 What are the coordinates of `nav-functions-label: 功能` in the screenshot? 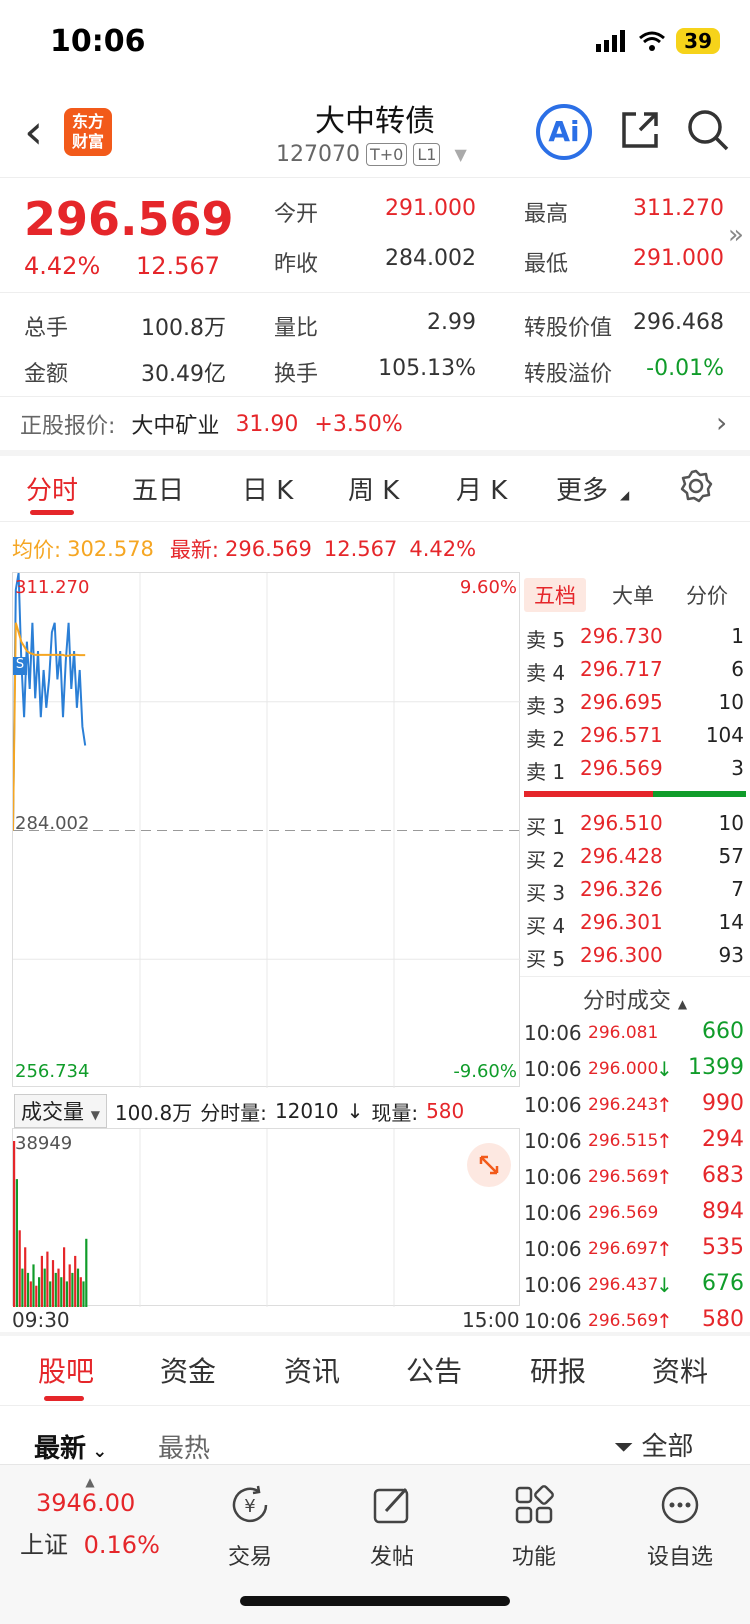 It's located at (533, 1557).